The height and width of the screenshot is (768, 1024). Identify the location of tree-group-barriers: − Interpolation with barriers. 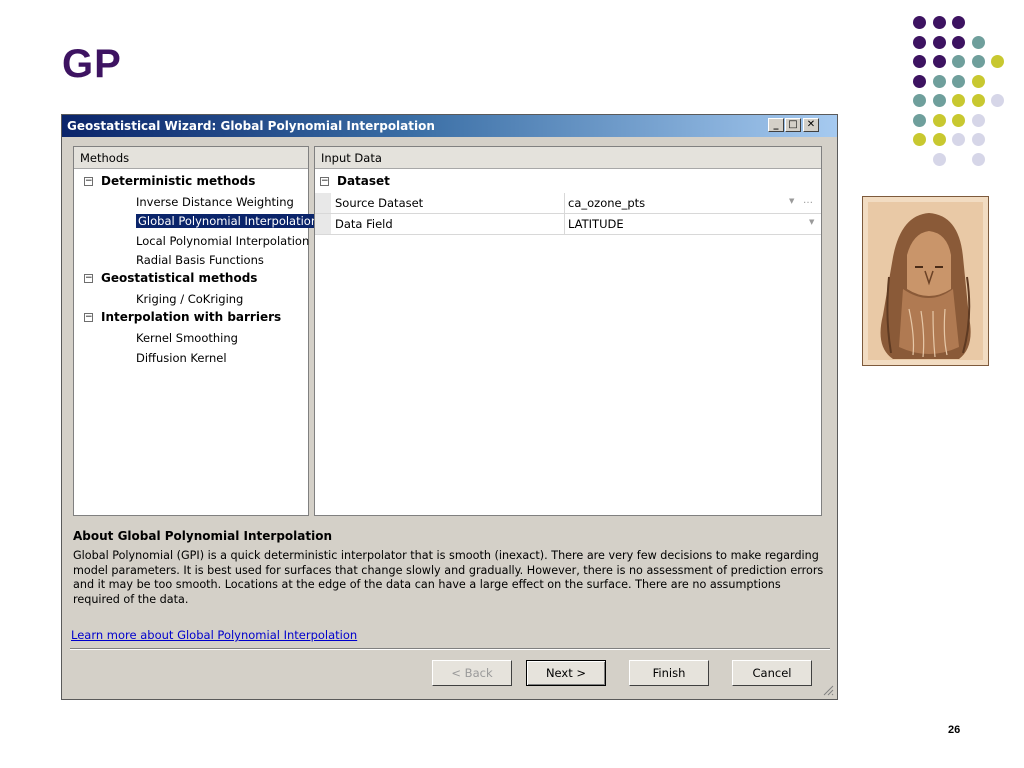
(182, 317).